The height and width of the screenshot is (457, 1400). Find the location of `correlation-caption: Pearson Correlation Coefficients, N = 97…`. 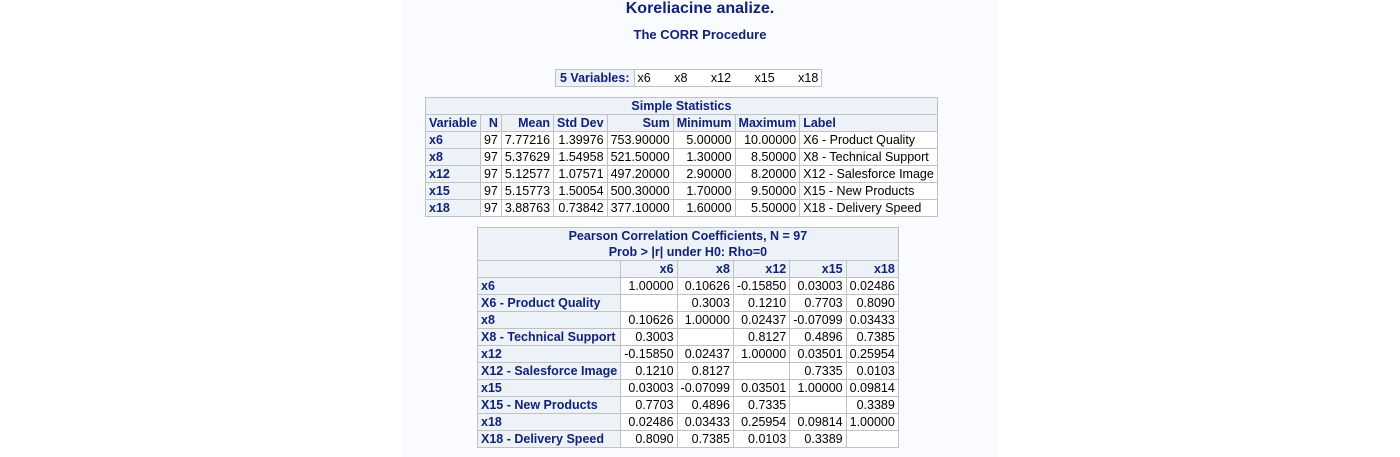

correlation-caption: Pearson Correlation Coefficients, N = 97… is located at coordinates (688, 244).